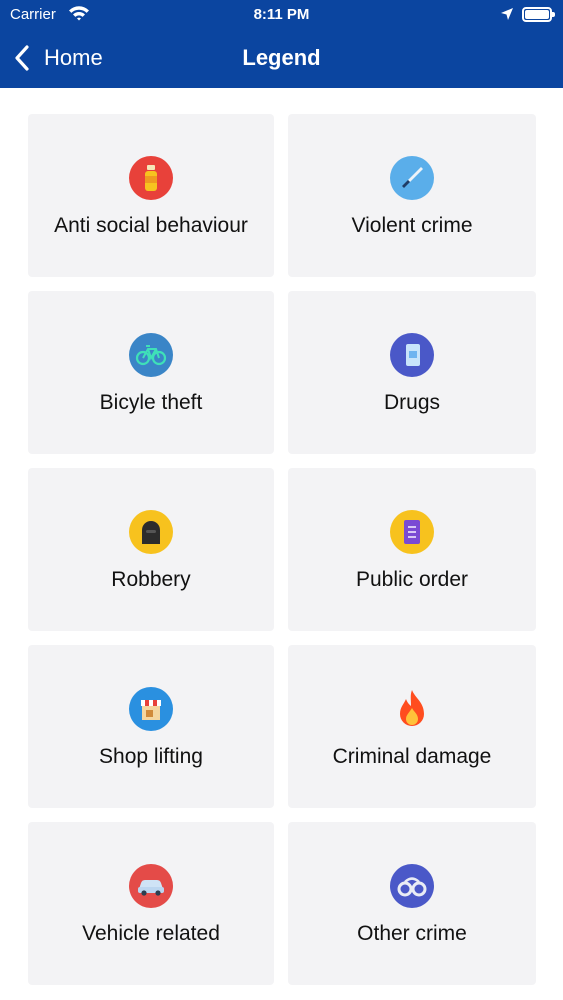 The image size is (563, 1000). Describe the element at coordinates (412, 709) in the screenshot. I see `fire-icon` at that location.